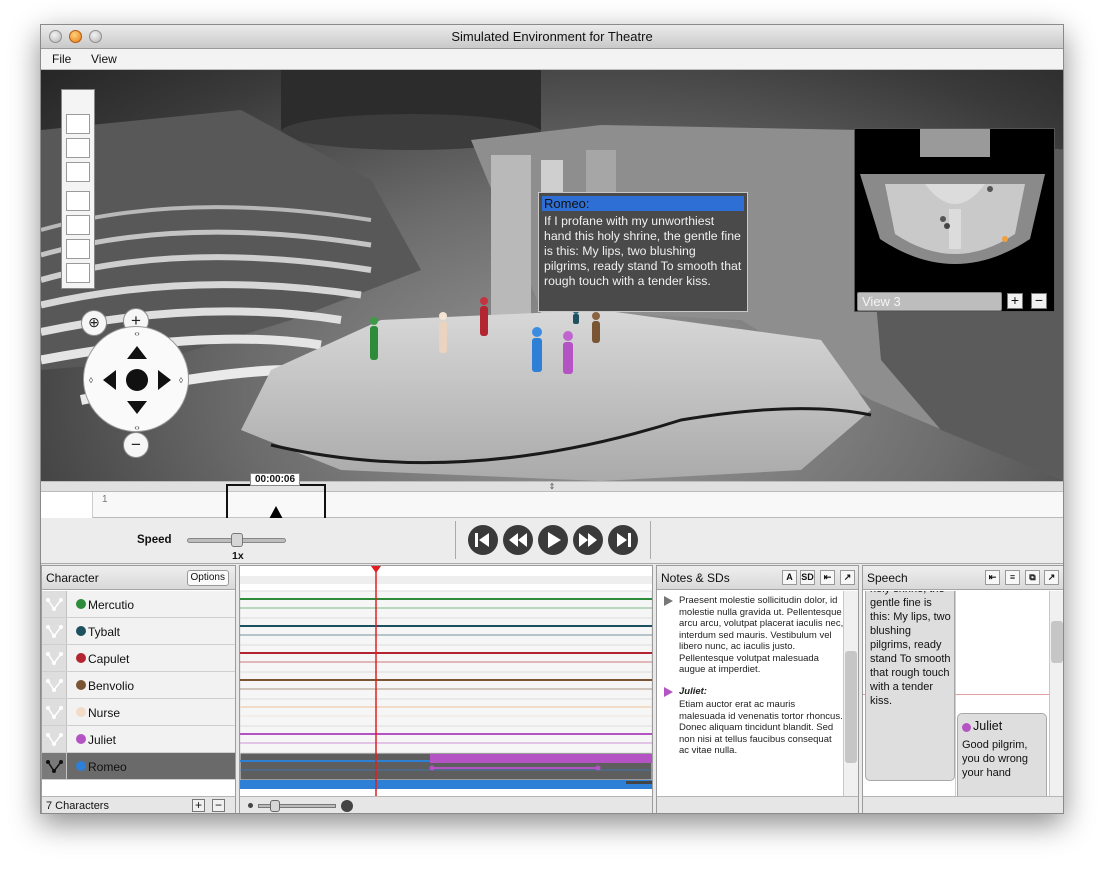 Image resolution: width=1104 pixels, height=870 pixels. What do you see at coordinates (207, 578) in the screenshot?
I see `options-button: Options` at bounding box center [207, 578].